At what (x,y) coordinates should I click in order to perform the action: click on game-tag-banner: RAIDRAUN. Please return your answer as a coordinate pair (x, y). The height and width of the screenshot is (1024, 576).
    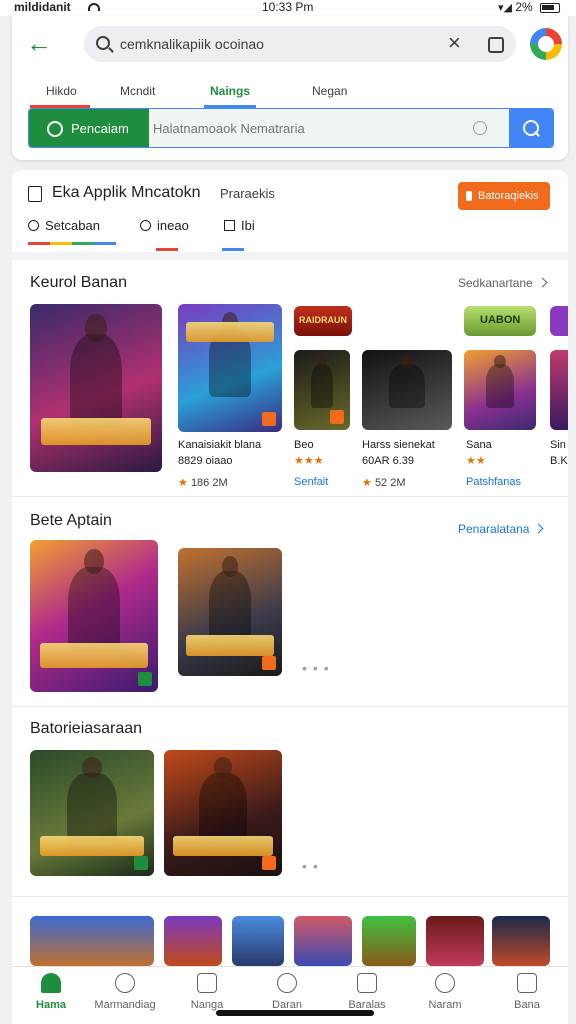
    Looking at the image, I should click on (323, 321).